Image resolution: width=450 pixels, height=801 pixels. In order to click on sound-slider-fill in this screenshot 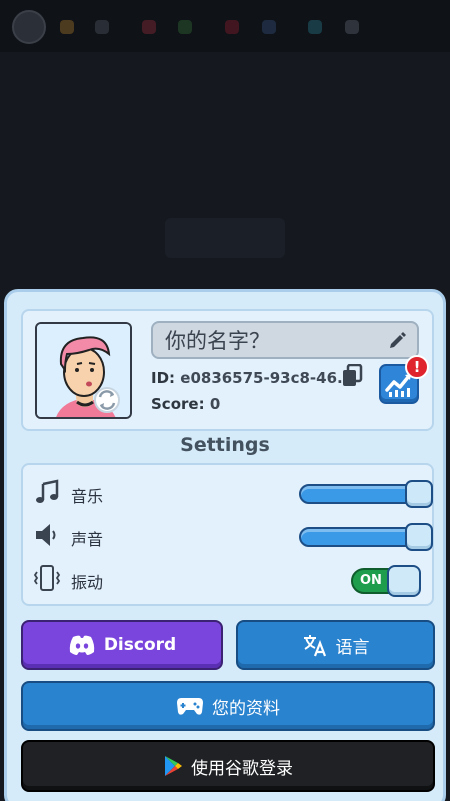, I will do `click(361, 537)`.